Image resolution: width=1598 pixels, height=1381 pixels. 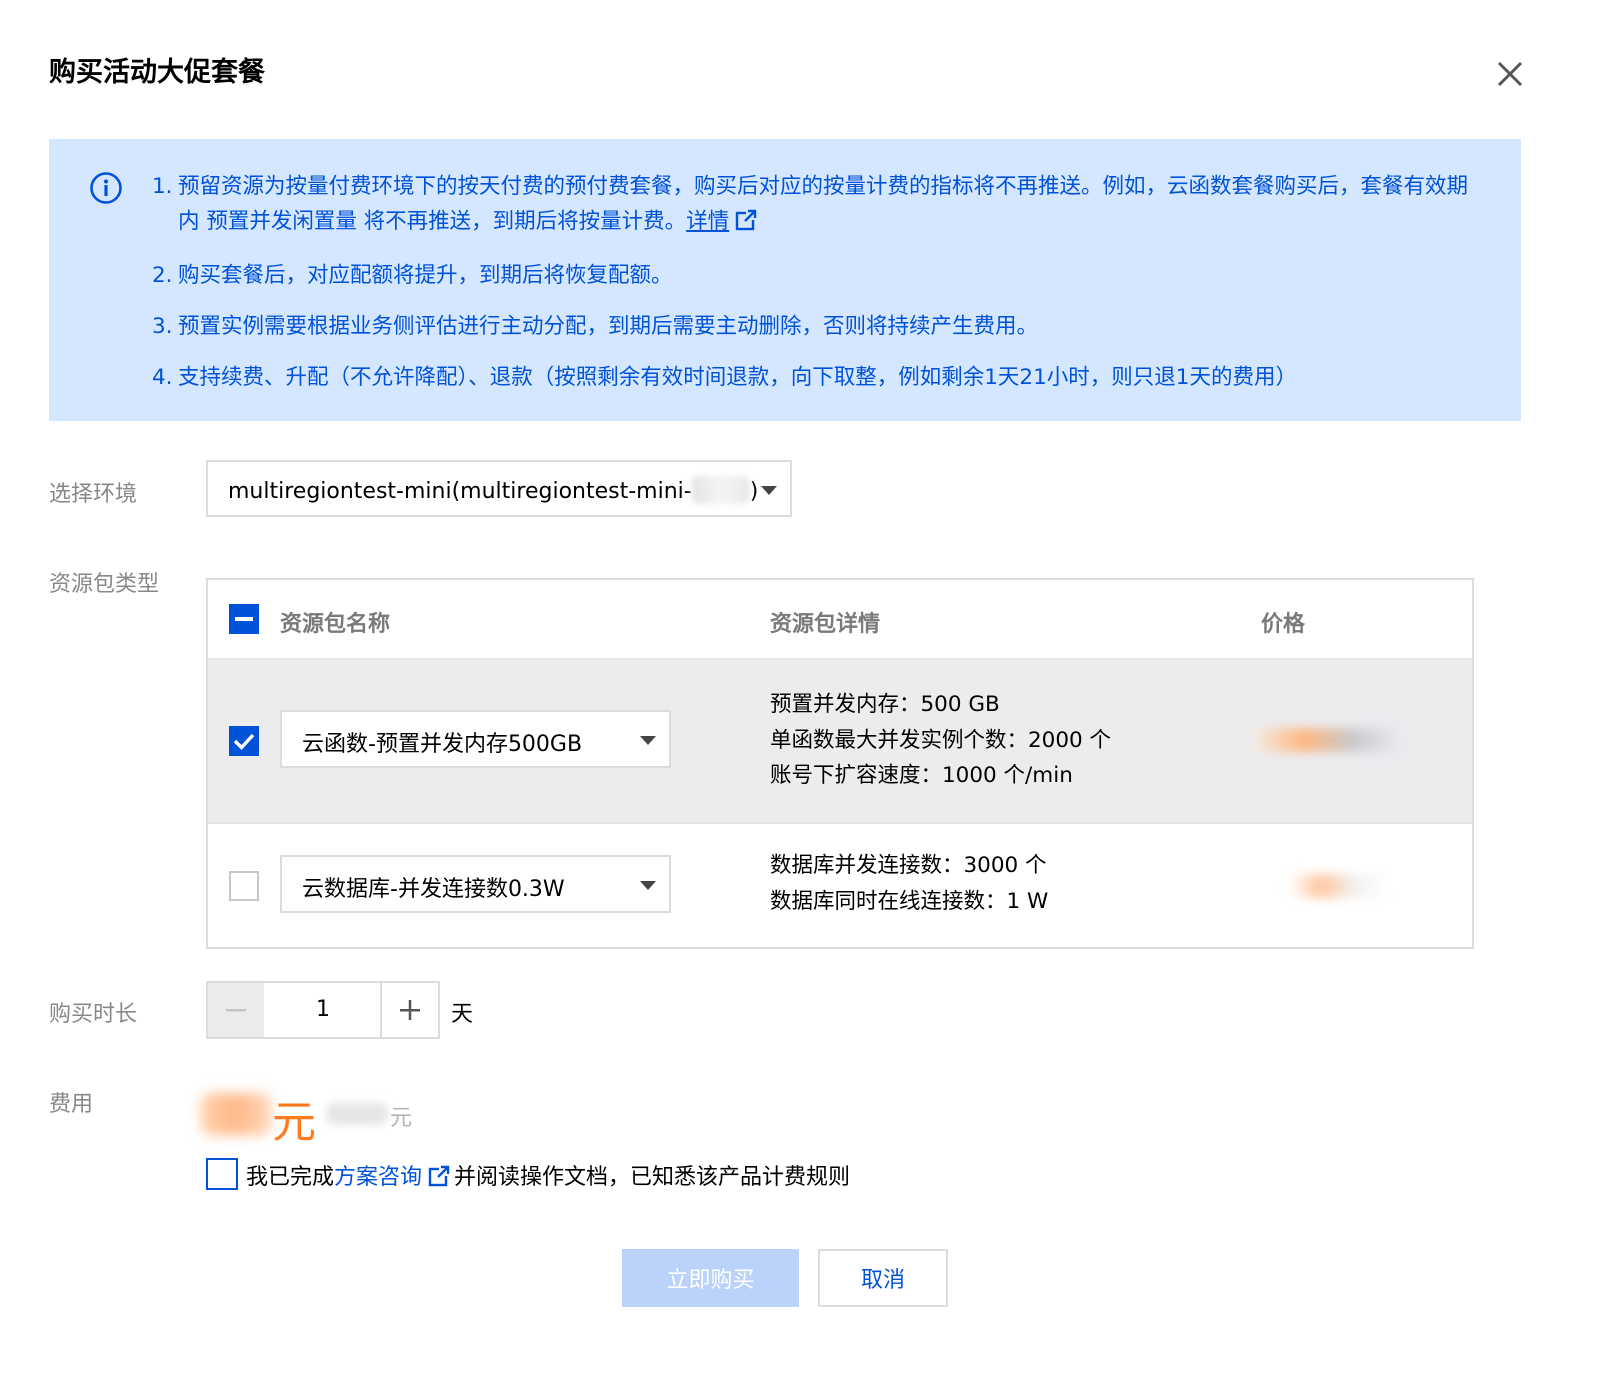 I want to click on notice-item-number: 2., so click(x=162, y=275).